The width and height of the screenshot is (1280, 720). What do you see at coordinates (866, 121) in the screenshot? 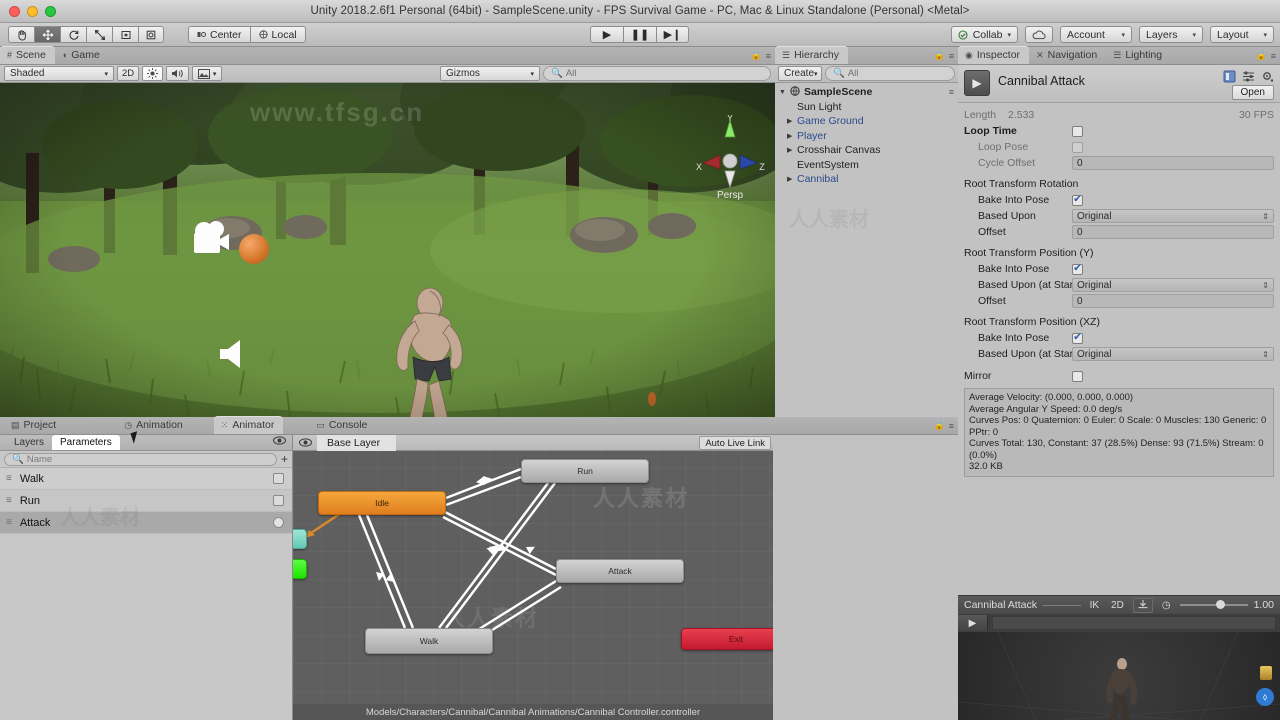
I see `hierarchy-item-game-ground: ▶ Game Ground` at bounding box center [866, 121].